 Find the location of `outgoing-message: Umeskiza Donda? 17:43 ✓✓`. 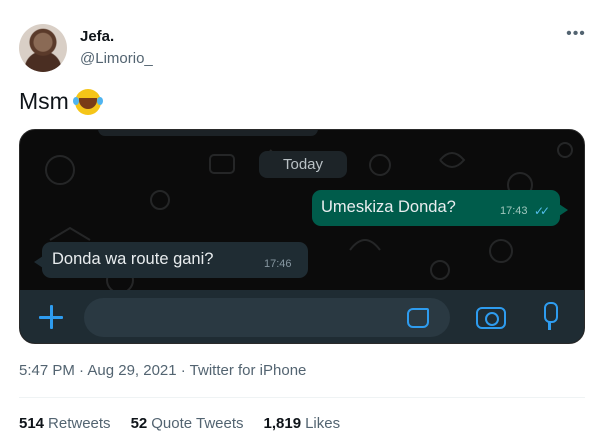

outgoing-message: Umeskiza Donda? 17:43 ✓✓ is located at coordinates (440, 208).